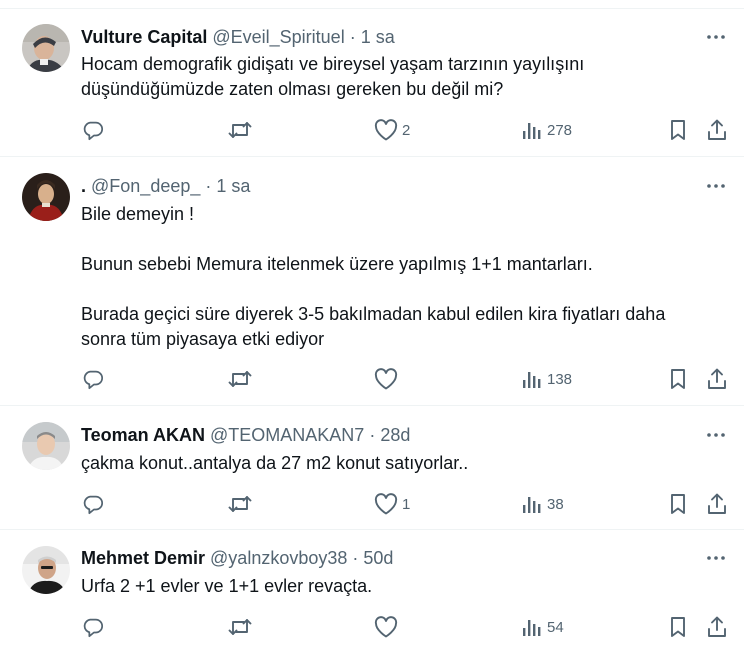 The width and height of the screenshot is (744, 647). What do you see at coordinates (378, 558) in the screenshot?
I see `timestamp: 50d` at bounding box center [378, 558].